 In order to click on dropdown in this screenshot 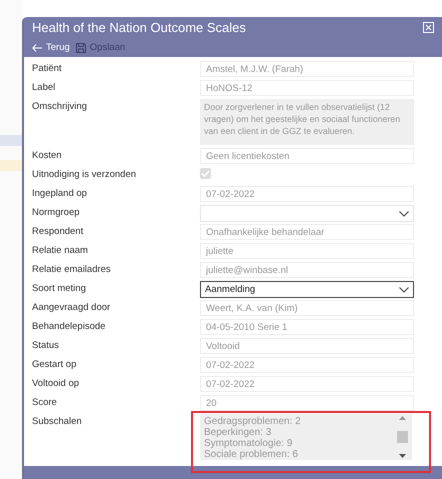, I will do `click(307, 213)`.